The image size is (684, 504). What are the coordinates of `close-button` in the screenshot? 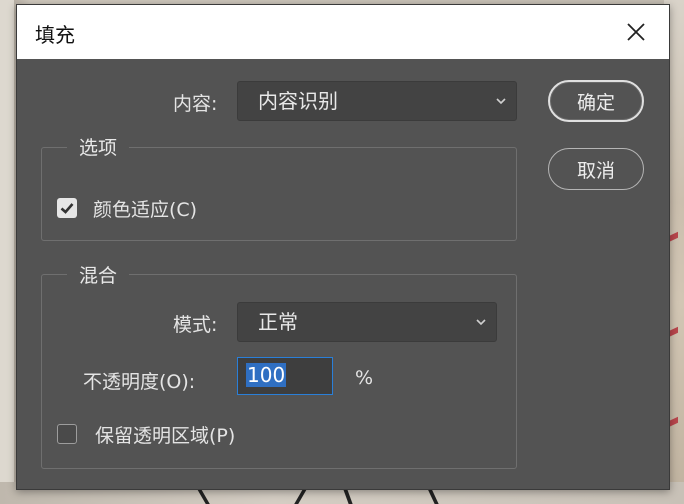 It's located at (636, 32).